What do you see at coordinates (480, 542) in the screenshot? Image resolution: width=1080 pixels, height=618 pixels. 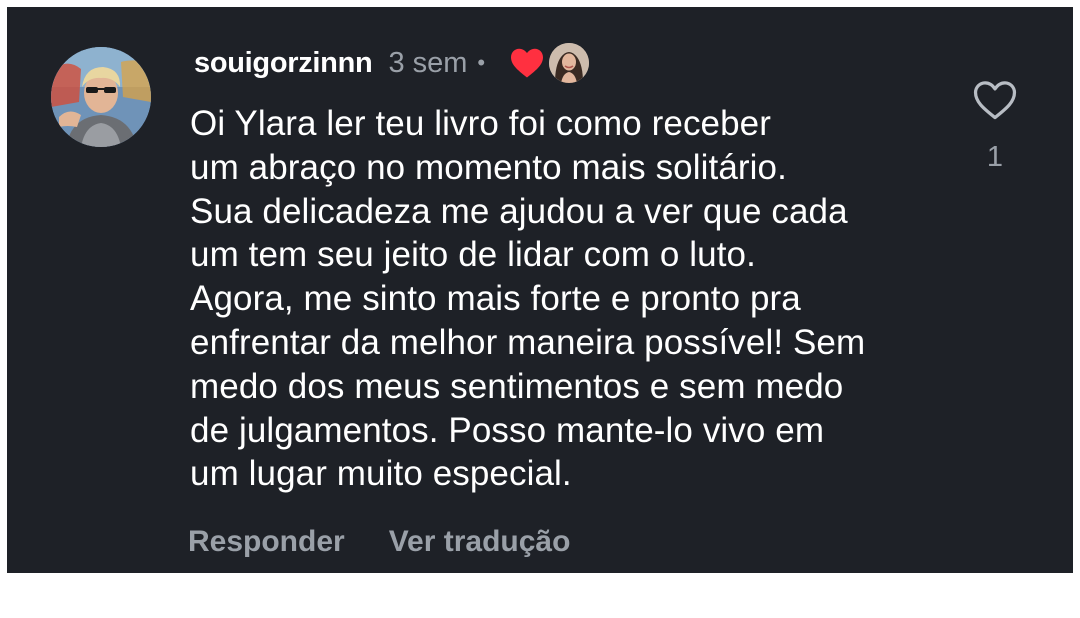 I see `see-translation-button: Ver tradução` at bounding box center [480, 542].